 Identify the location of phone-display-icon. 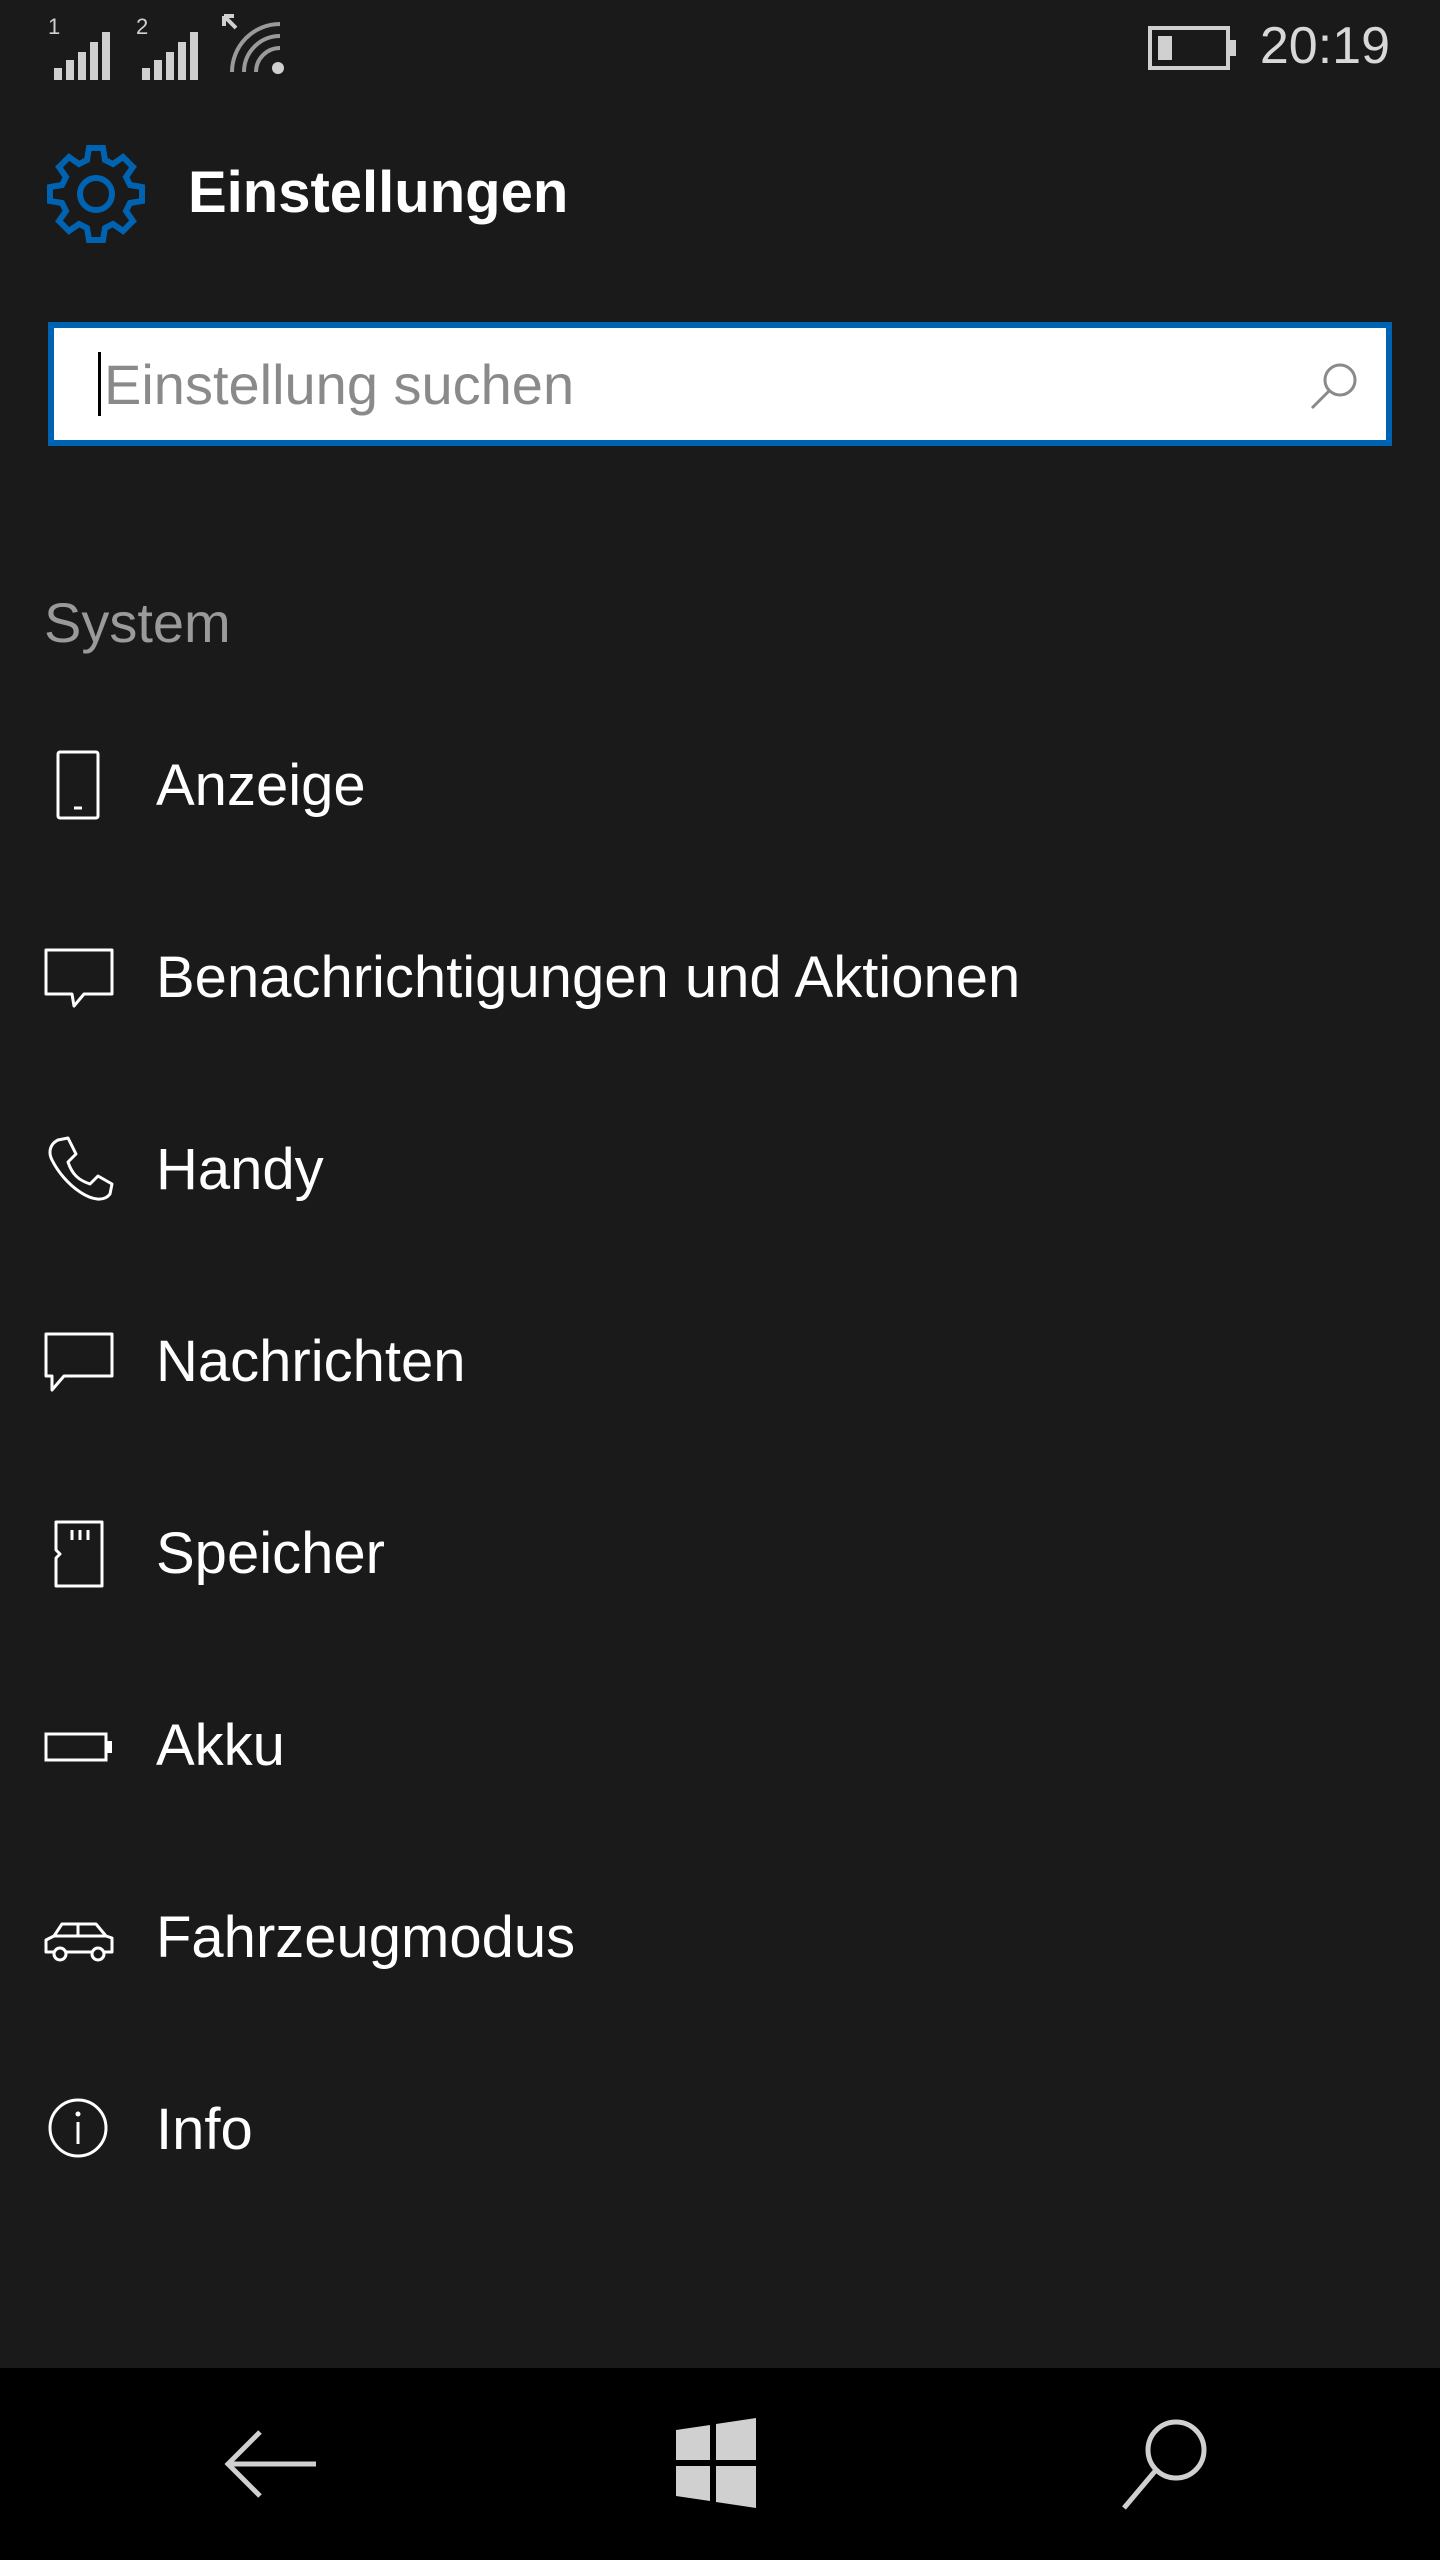
(78, 785).